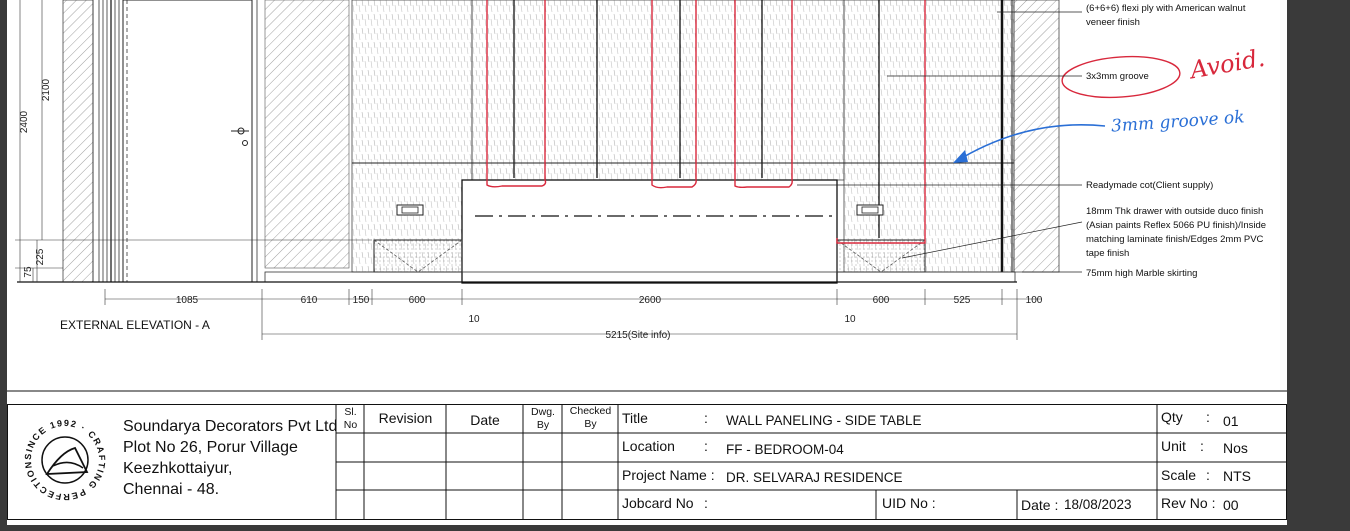 Image resolution: width=1350 pixels, height=531 pixels. Describe the element at coordinates (637, 335) in the screenshot. I see `dim-overall: 5215(Site info)` at that location.